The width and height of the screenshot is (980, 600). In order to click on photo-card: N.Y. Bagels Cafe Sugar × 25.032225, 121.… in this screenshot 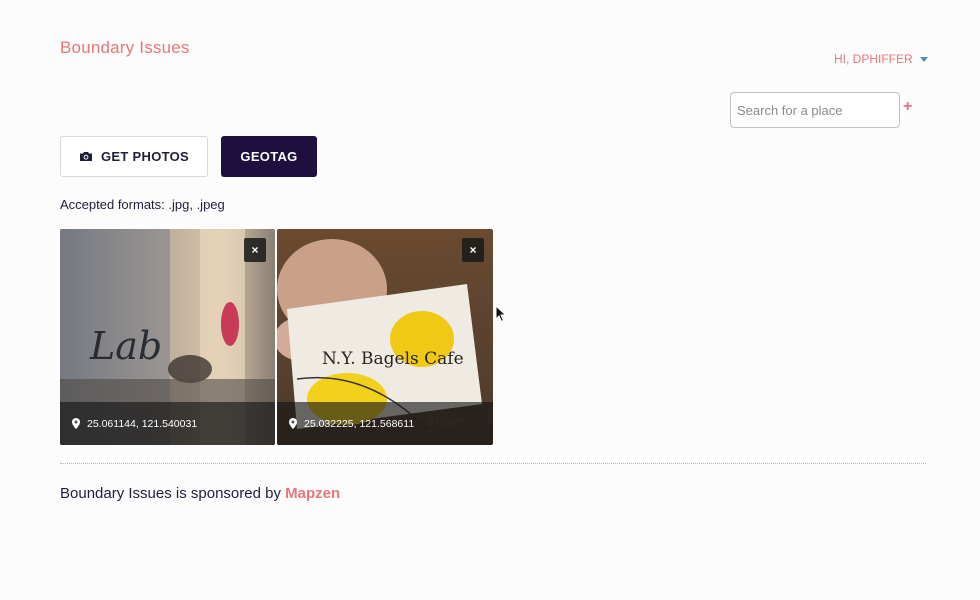, I will do `click(385, 337)`.